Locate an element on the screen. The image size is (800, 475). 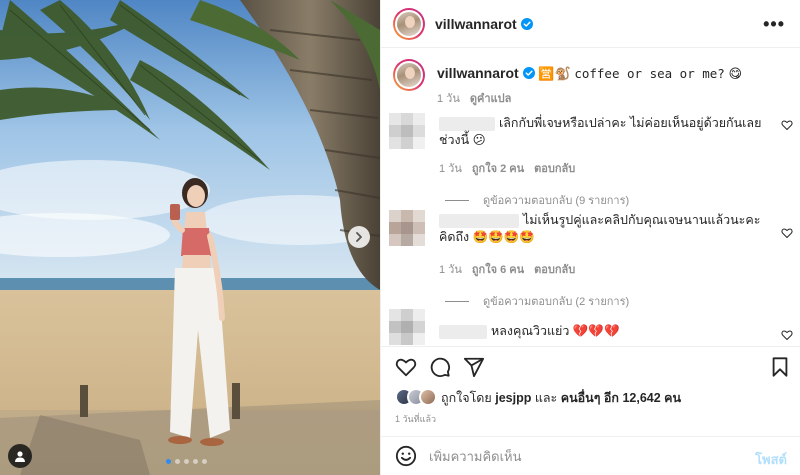
author-avatar is located at coordinates (409, 23).